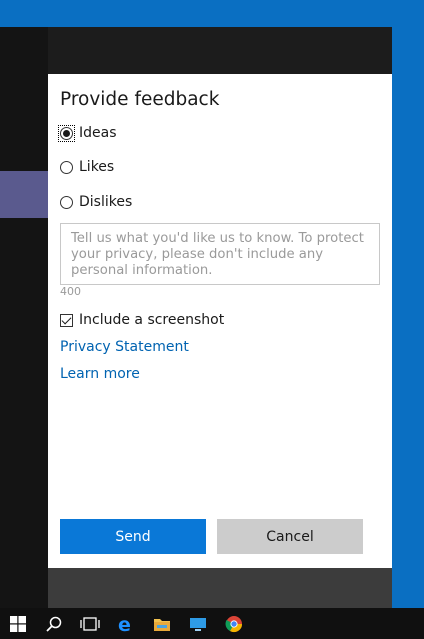 The width and height of the screenshot is (424, 639). I want to click on cancel-button: Cancel, so click(290, 536).